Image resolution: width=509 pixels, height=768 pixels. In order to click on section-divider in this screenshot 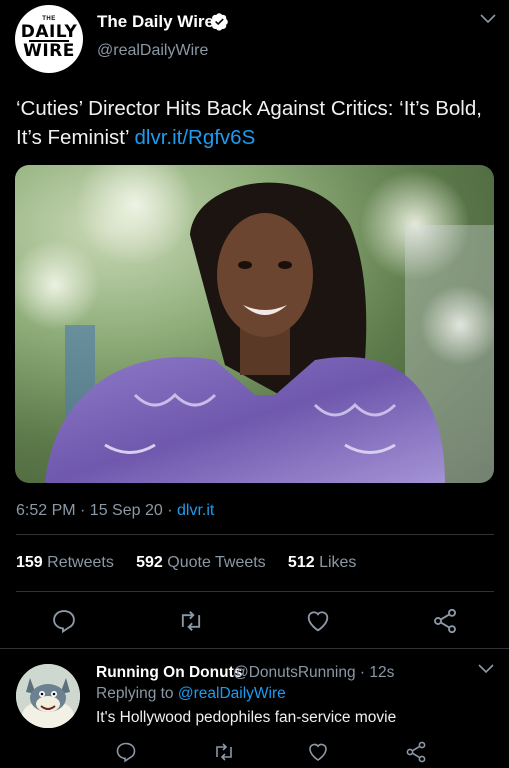, I will do `click(254, 648)`.